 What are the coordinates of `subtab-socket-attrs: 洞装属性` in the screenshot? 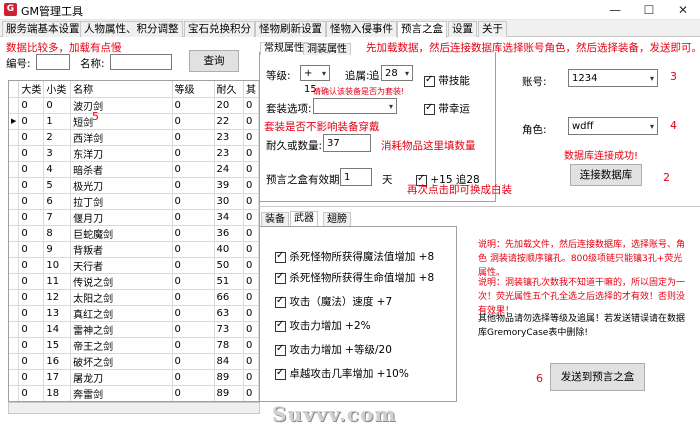 It's located at (327, 49).